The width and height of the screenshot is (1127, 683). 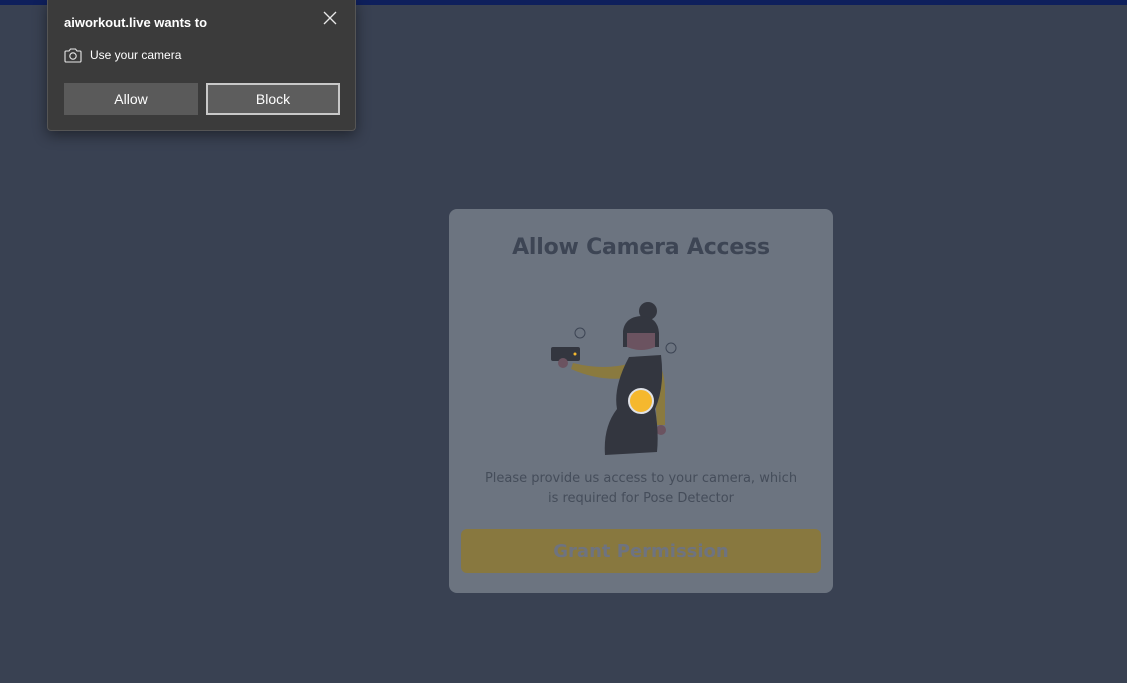 I want to click on close-icon, so click(x=330, y=18).